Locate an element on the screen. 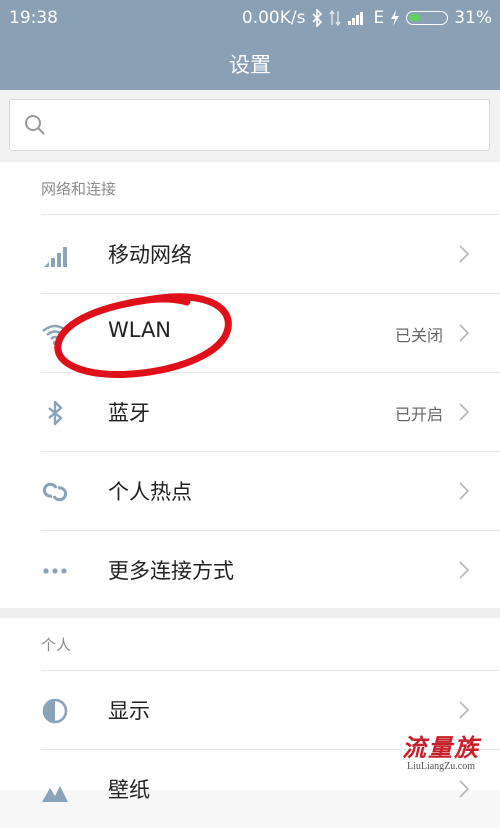  battery-percent: 31% is located at coordinates (473, 18).